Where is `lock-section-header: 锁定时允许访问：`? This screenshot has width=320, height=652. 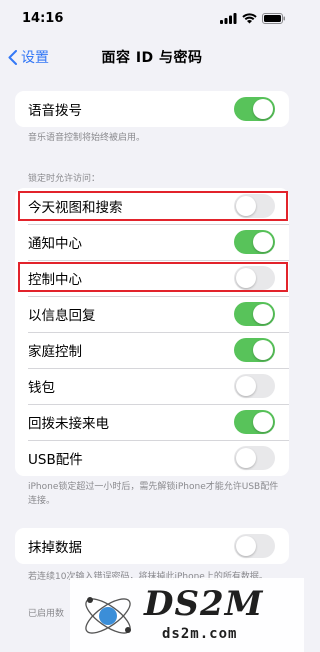 lock-section-header: 锁定时允许访问： is located at coordinates (64, 179).